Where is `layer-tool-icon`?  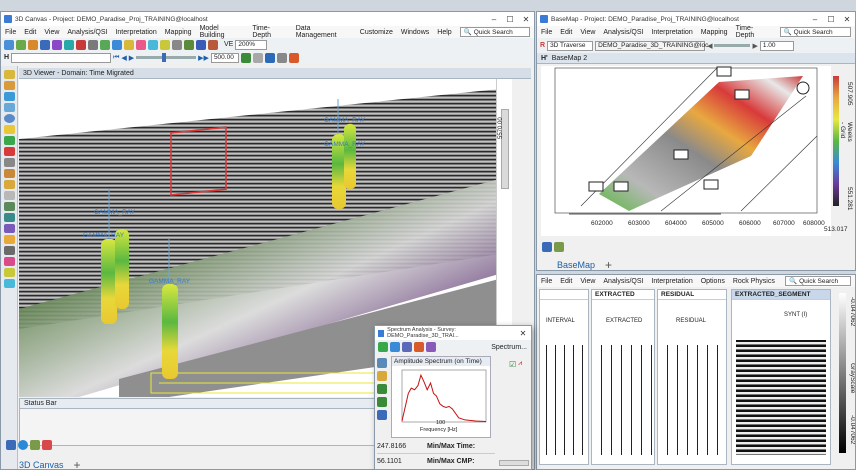
layer-tool-icon is located at coordinates (117, 44).